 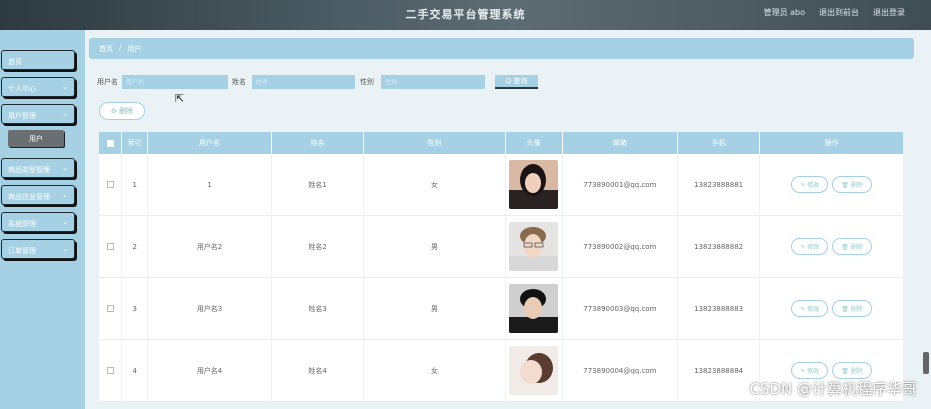 What do you see at coordinates (22, 224) in the screenshot?
I see `sidebar-item-label: 系统管理` at bounding box center [22, 224].